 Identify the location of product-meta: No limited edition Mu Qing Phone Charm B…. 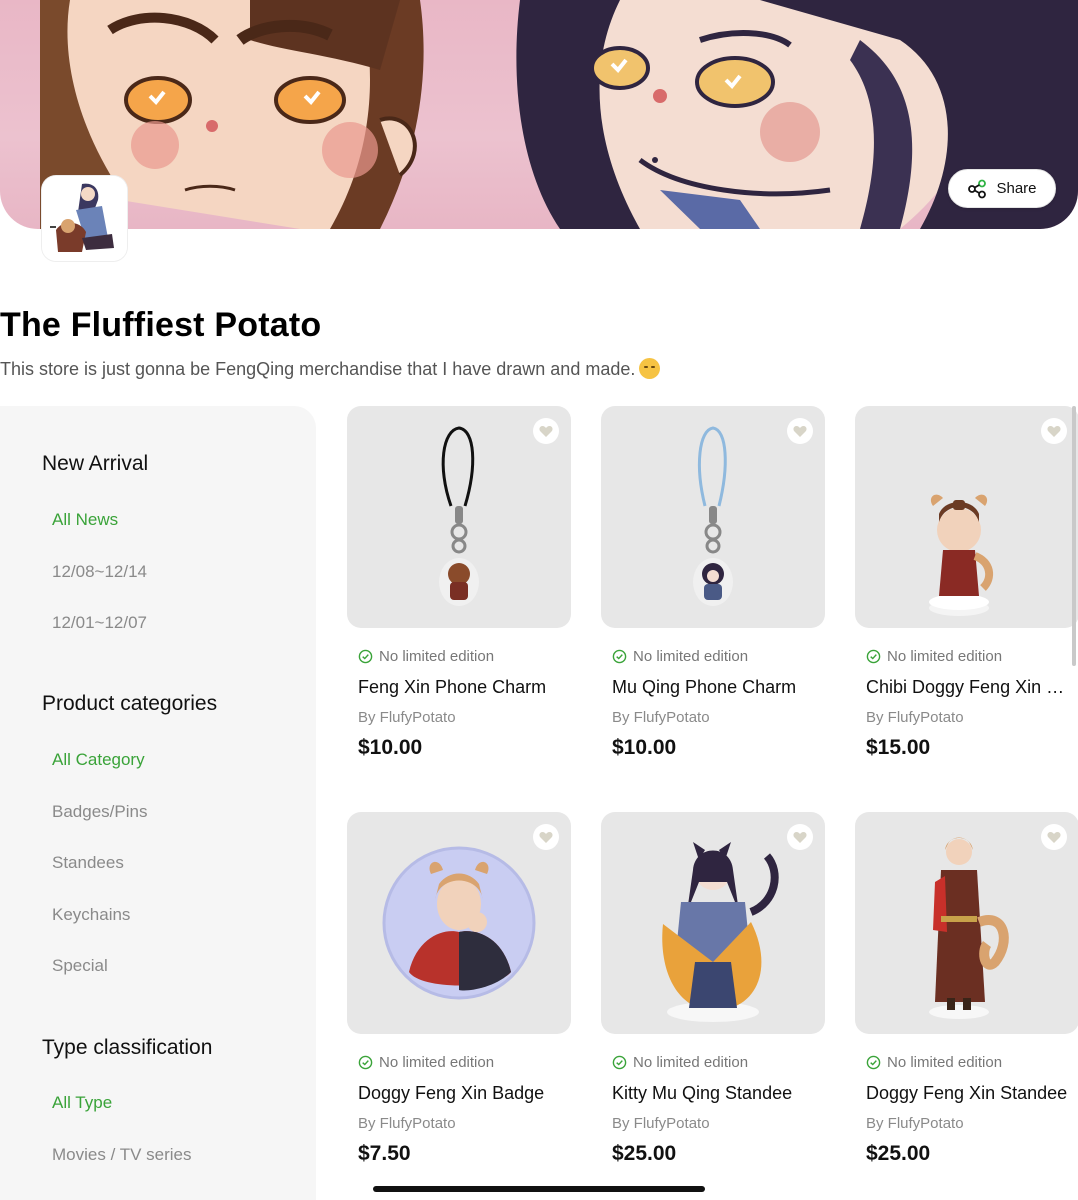
(717, 704).